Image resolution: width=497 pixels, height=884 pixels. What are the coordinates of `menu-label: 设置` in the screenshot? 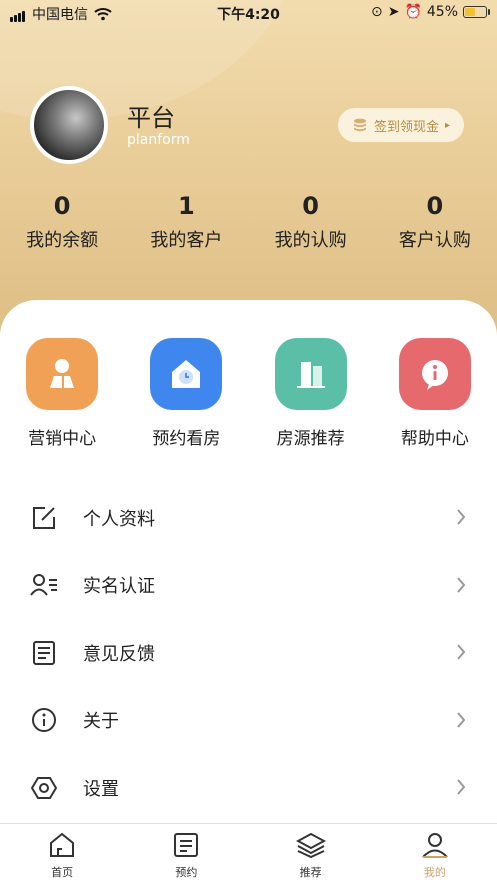 It's located at (101, 789).